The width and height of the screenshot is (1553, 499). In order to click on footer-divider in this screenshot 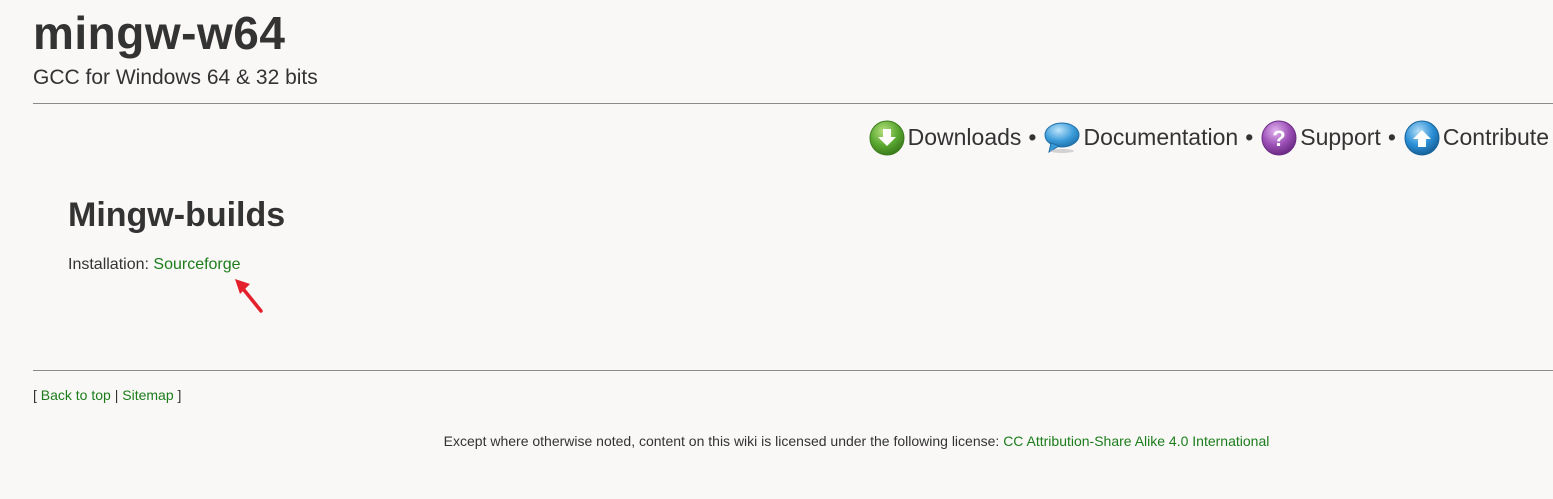, I will do `click(793, 370)`.